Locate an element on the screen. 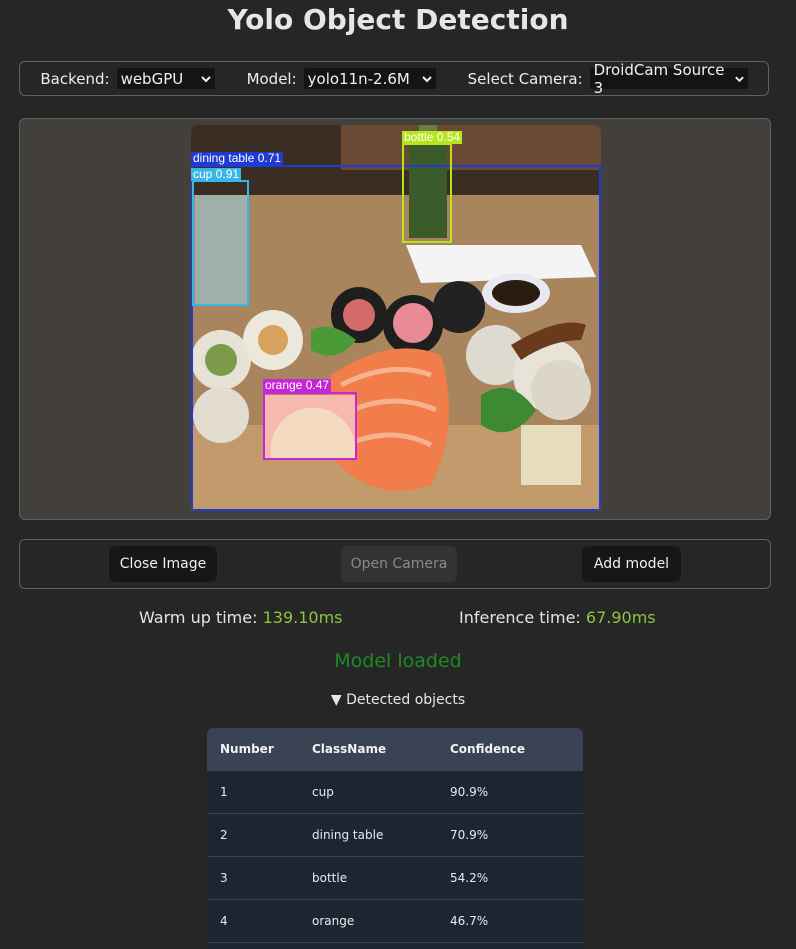  model-select-value: yolo11n-2.6M is located at coordinates (358, 78).